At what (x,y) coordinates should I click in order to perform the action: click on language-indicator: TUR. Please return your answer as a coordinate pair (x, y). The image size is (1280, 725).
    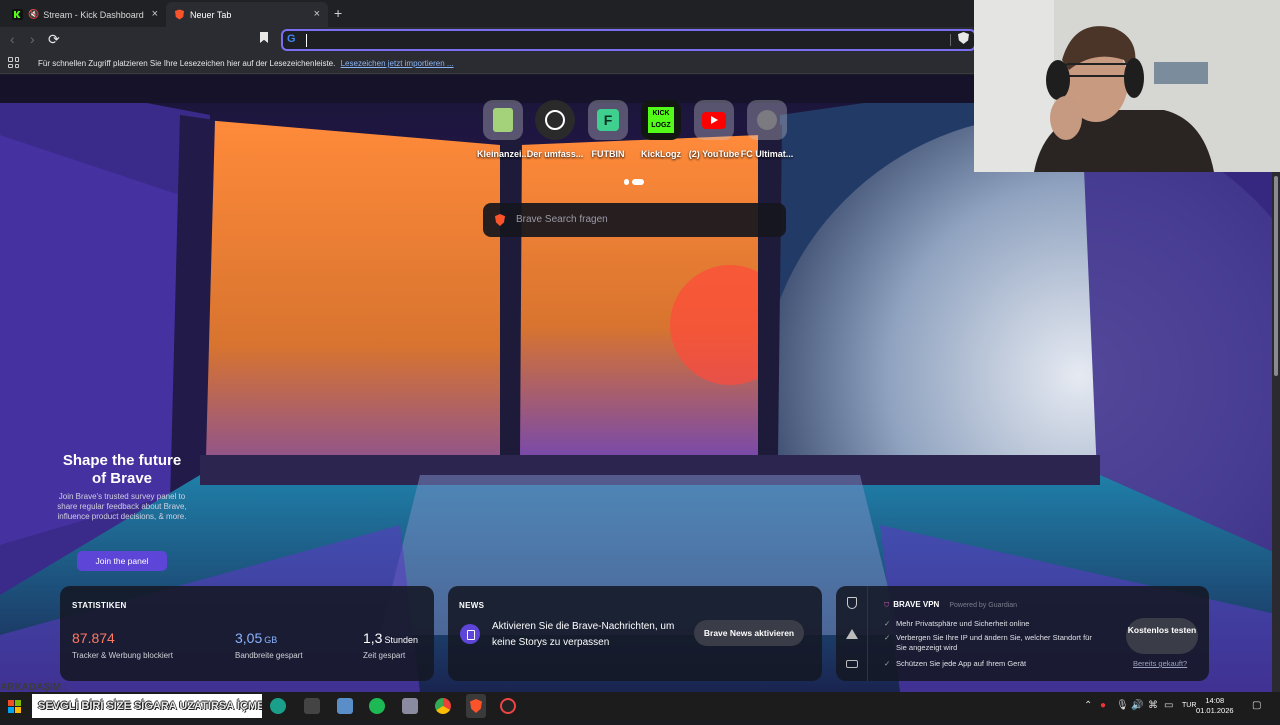
    Looking at the image, I should click on (1189, 705).